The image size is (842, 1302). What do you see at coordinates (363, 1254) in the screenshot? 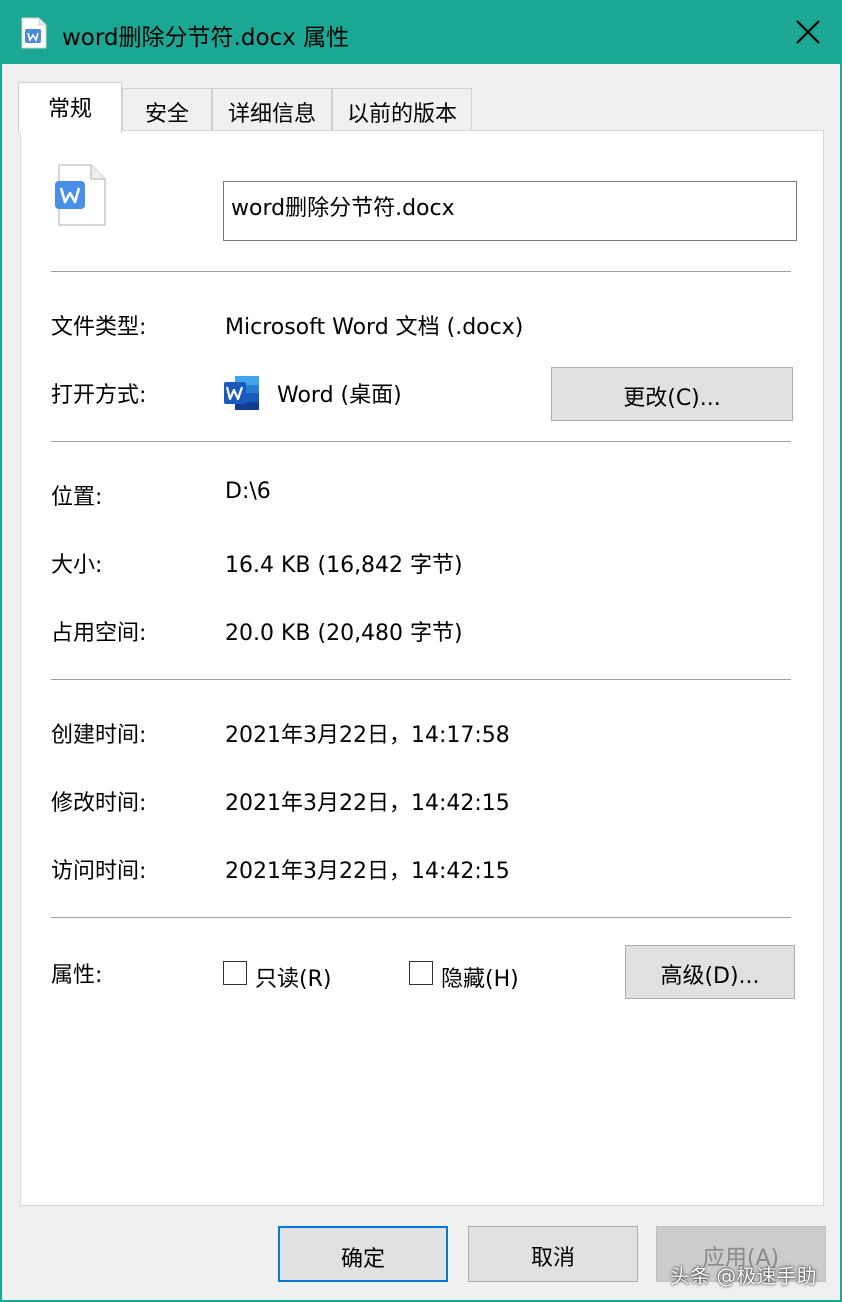
I see `ok-button: 确定` at bounding box center [363, 1254].